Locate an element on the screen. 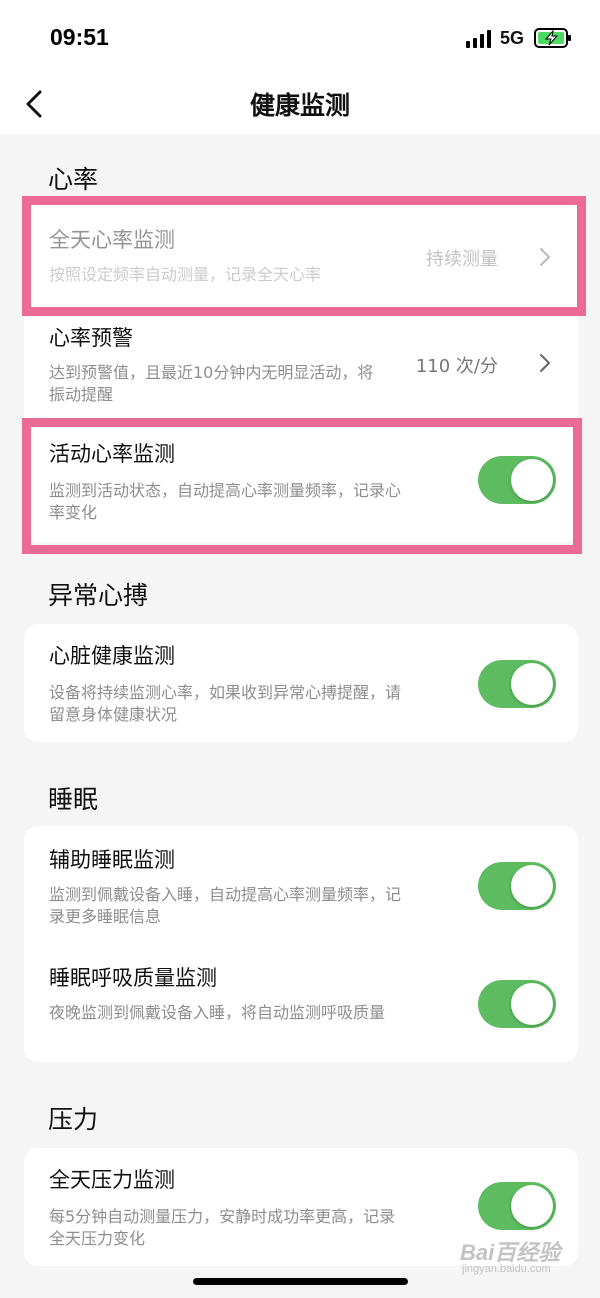 This screenshot has height=1298, width=600. list-item-heart-health: 心脏健康监测 设备将持续监测心率，如果收到异常心搏提醒，请留意身体健康状况 is located at coordinates (301, 683).